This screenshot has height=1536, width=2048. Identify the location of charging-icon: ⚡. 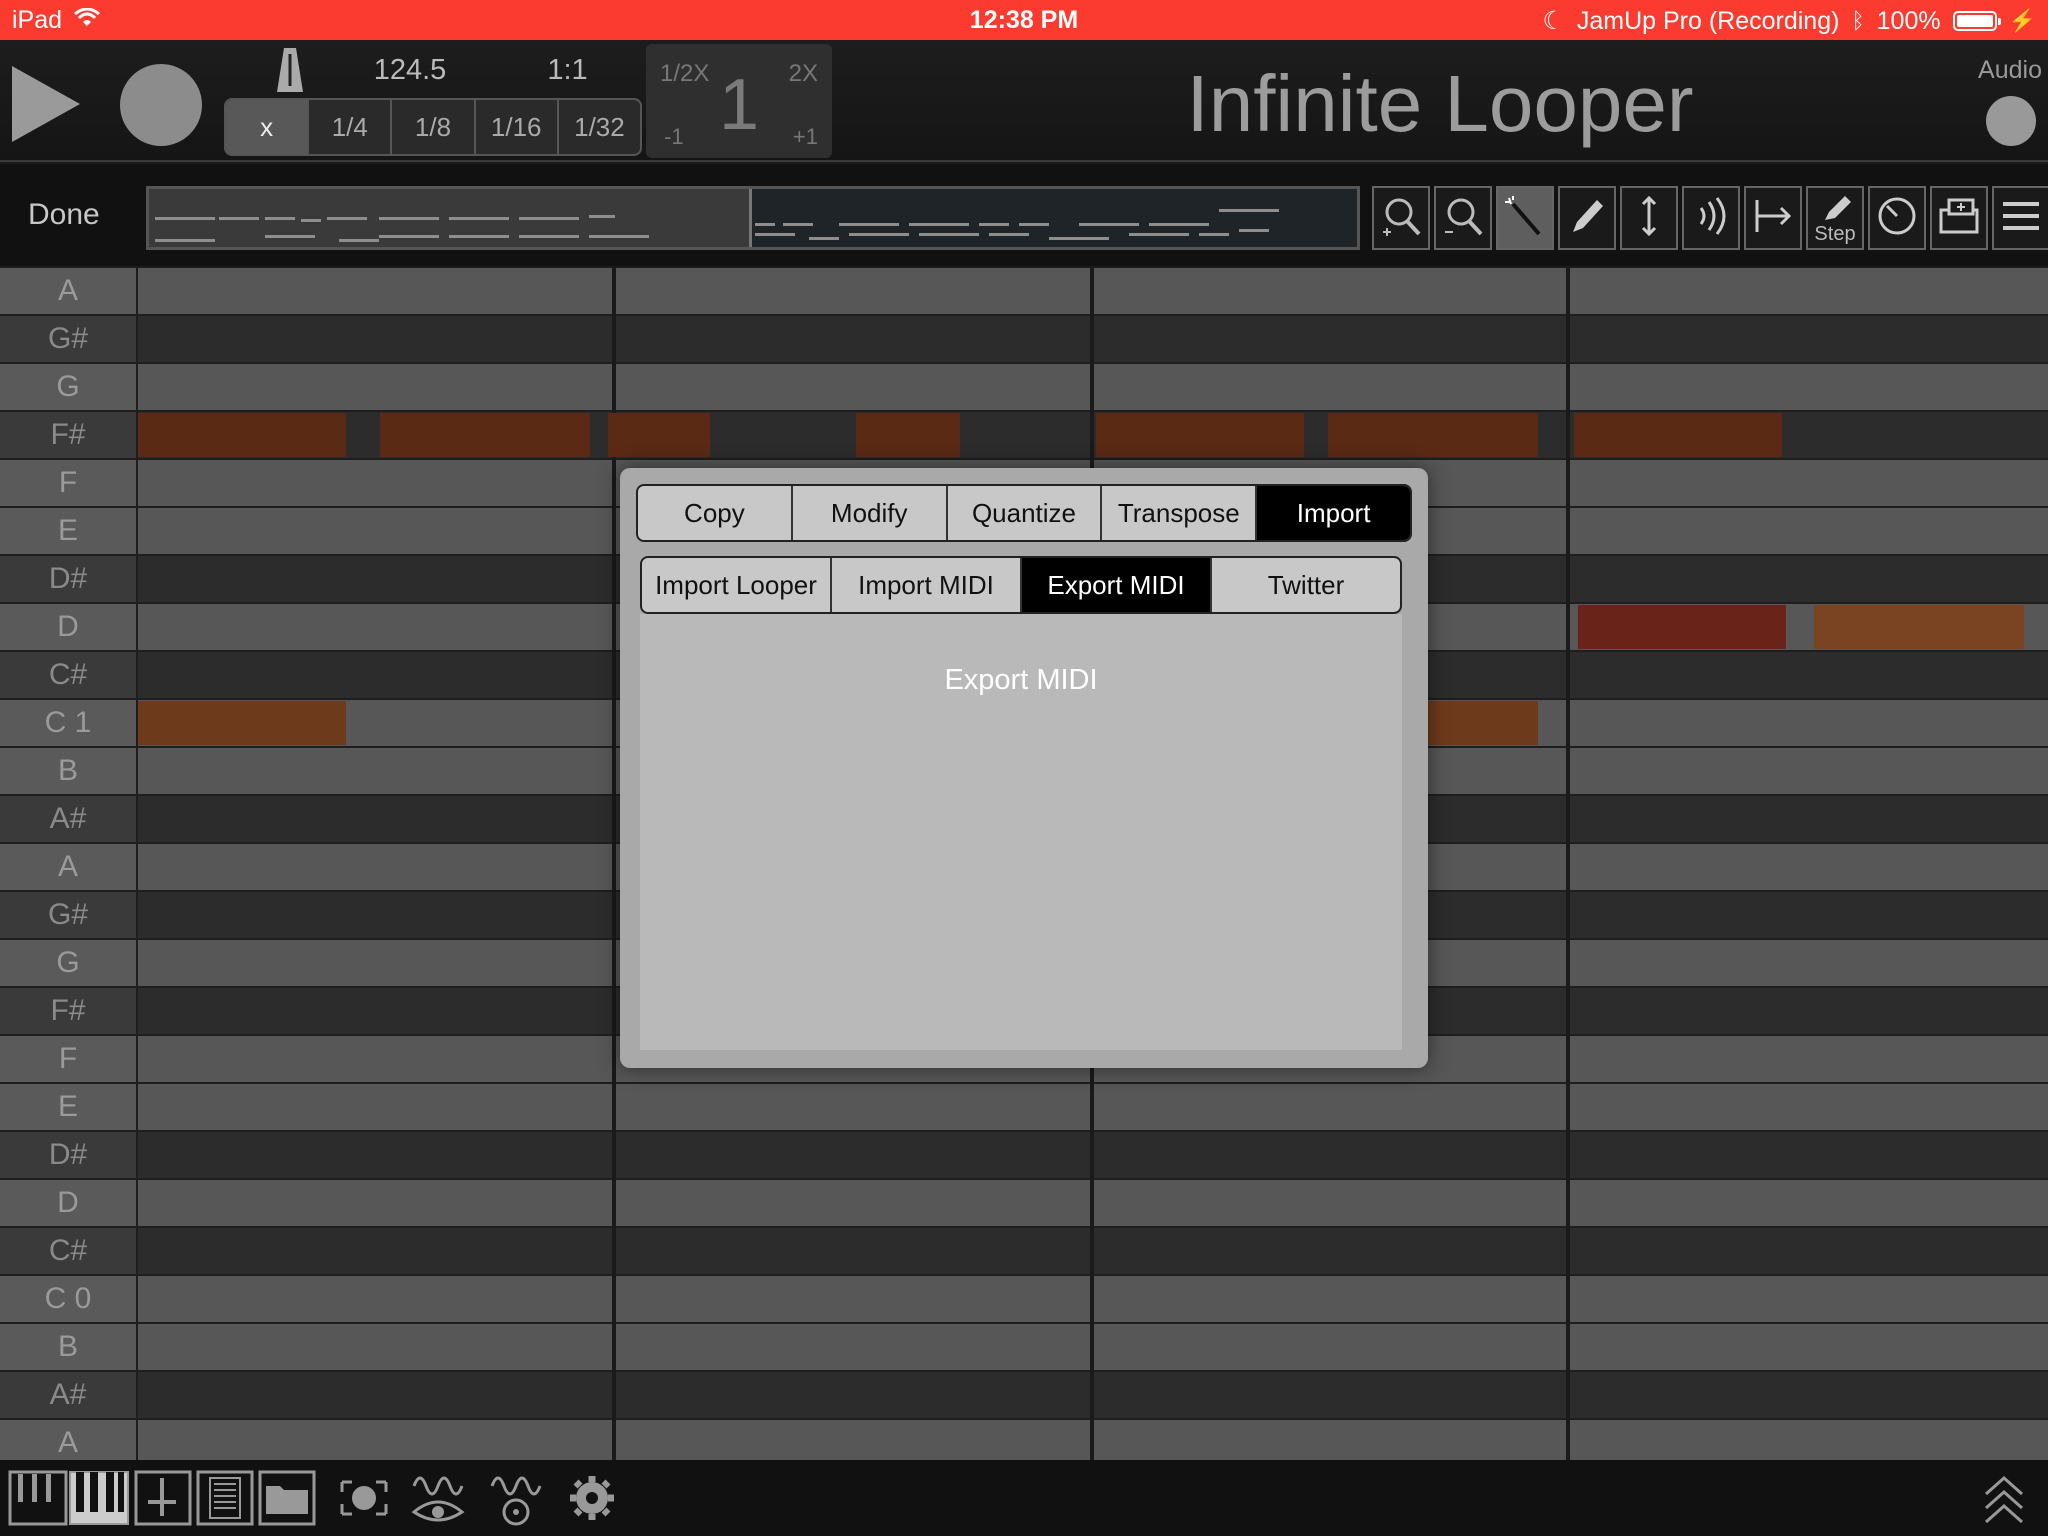
(2022, 20).